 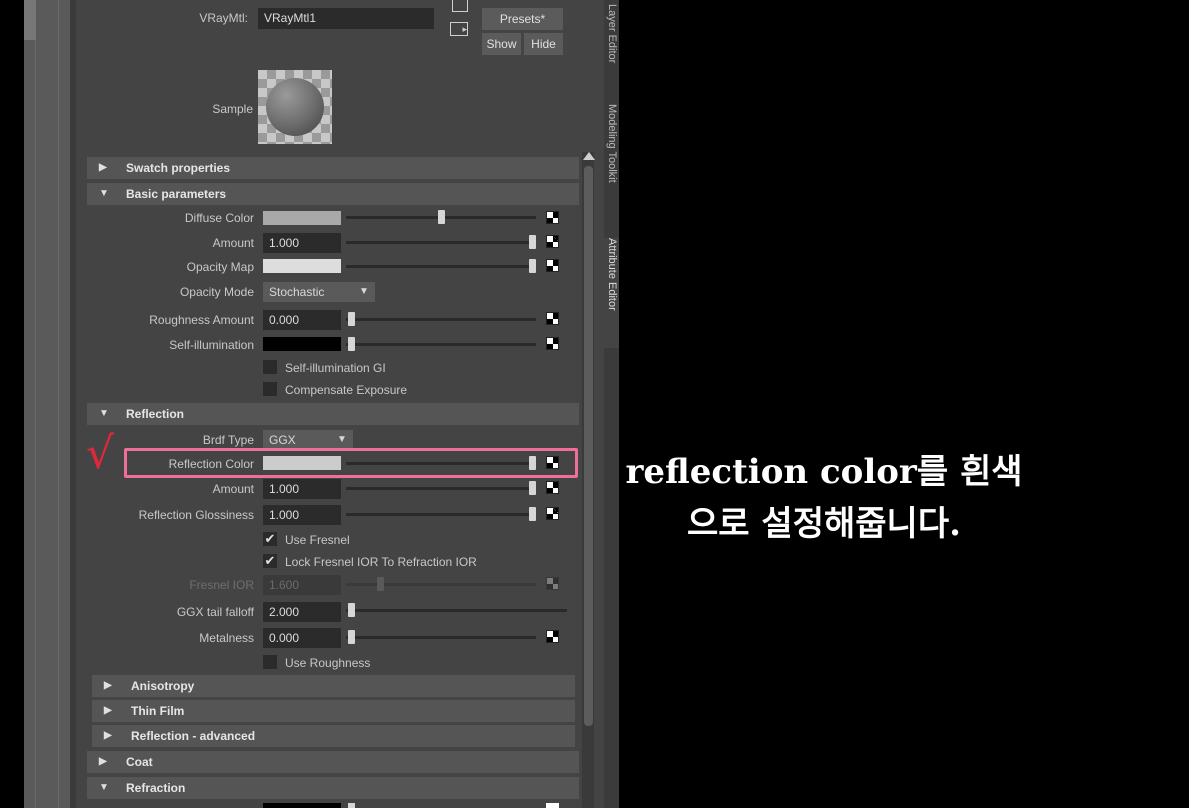 I want to click on roughness-slider-track, so click(x=441, y=319).